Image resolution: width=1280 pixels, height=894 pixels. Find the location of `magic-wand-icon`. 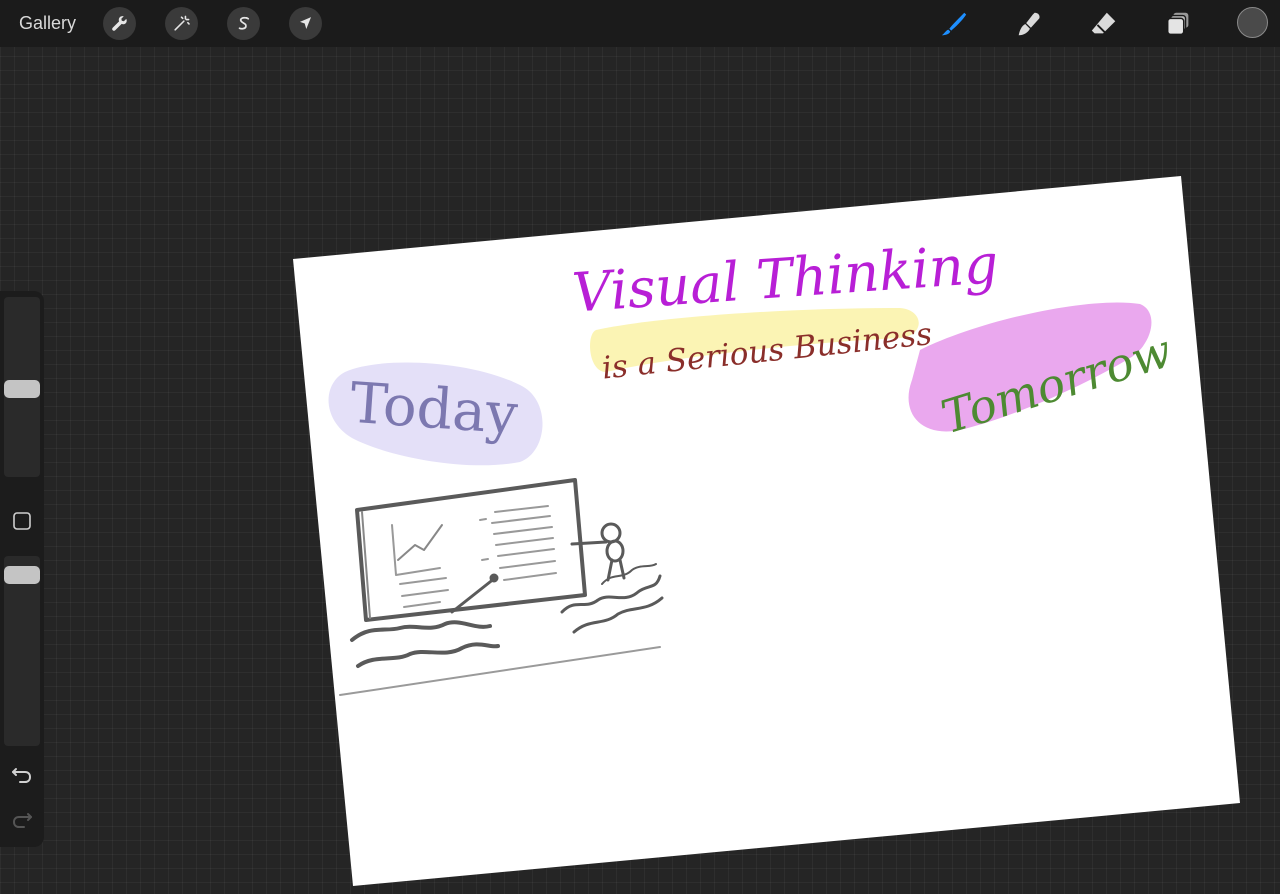

magic-wand-icon is located at coordinates (182, 23).